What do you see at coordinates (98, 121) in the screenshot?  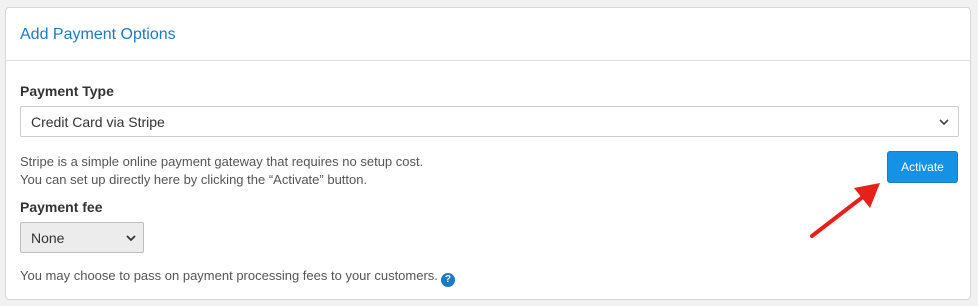 I see `payment-type-value: Credit Card via Stripe` at bounding box center [98, 121].